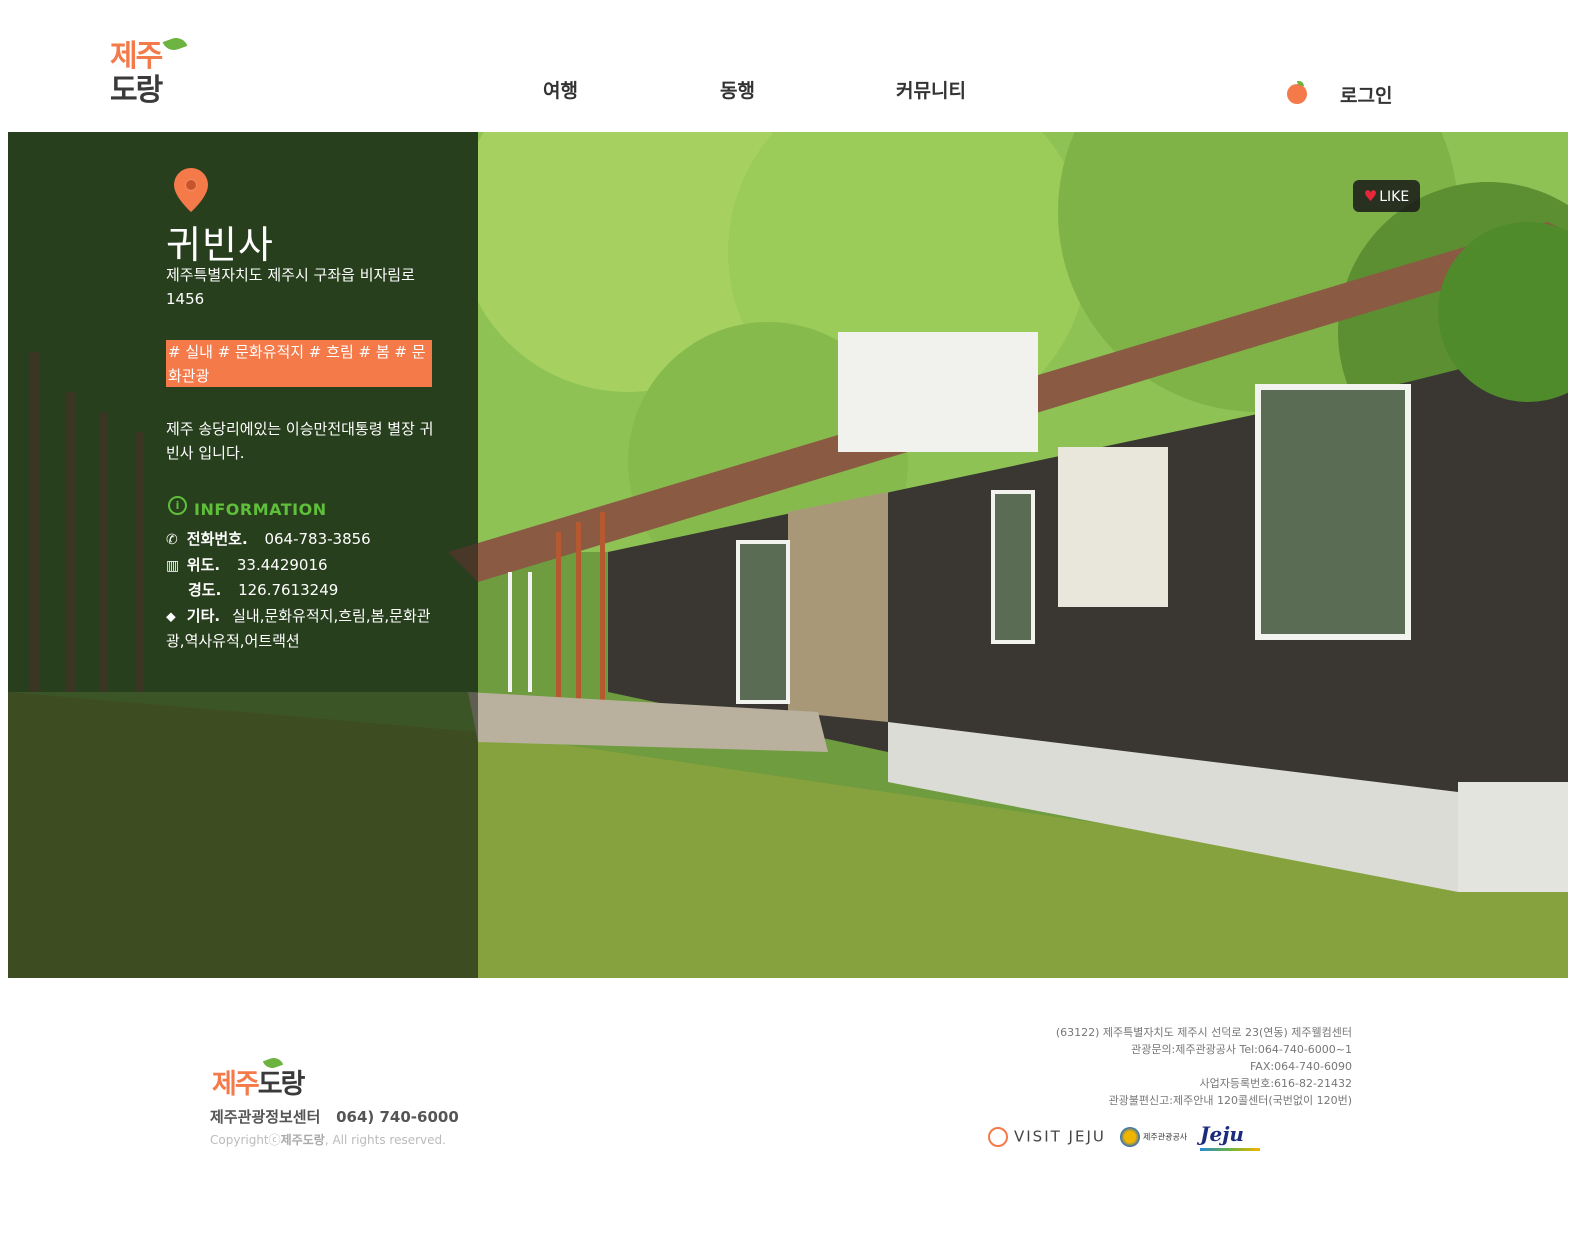 This screenshot has height=1248, width=1586. What do you see at coordinates (274, 1140) in the screenshot?
I see `copyright-symbol: ⓒ` at bounding box center [274, 1140].